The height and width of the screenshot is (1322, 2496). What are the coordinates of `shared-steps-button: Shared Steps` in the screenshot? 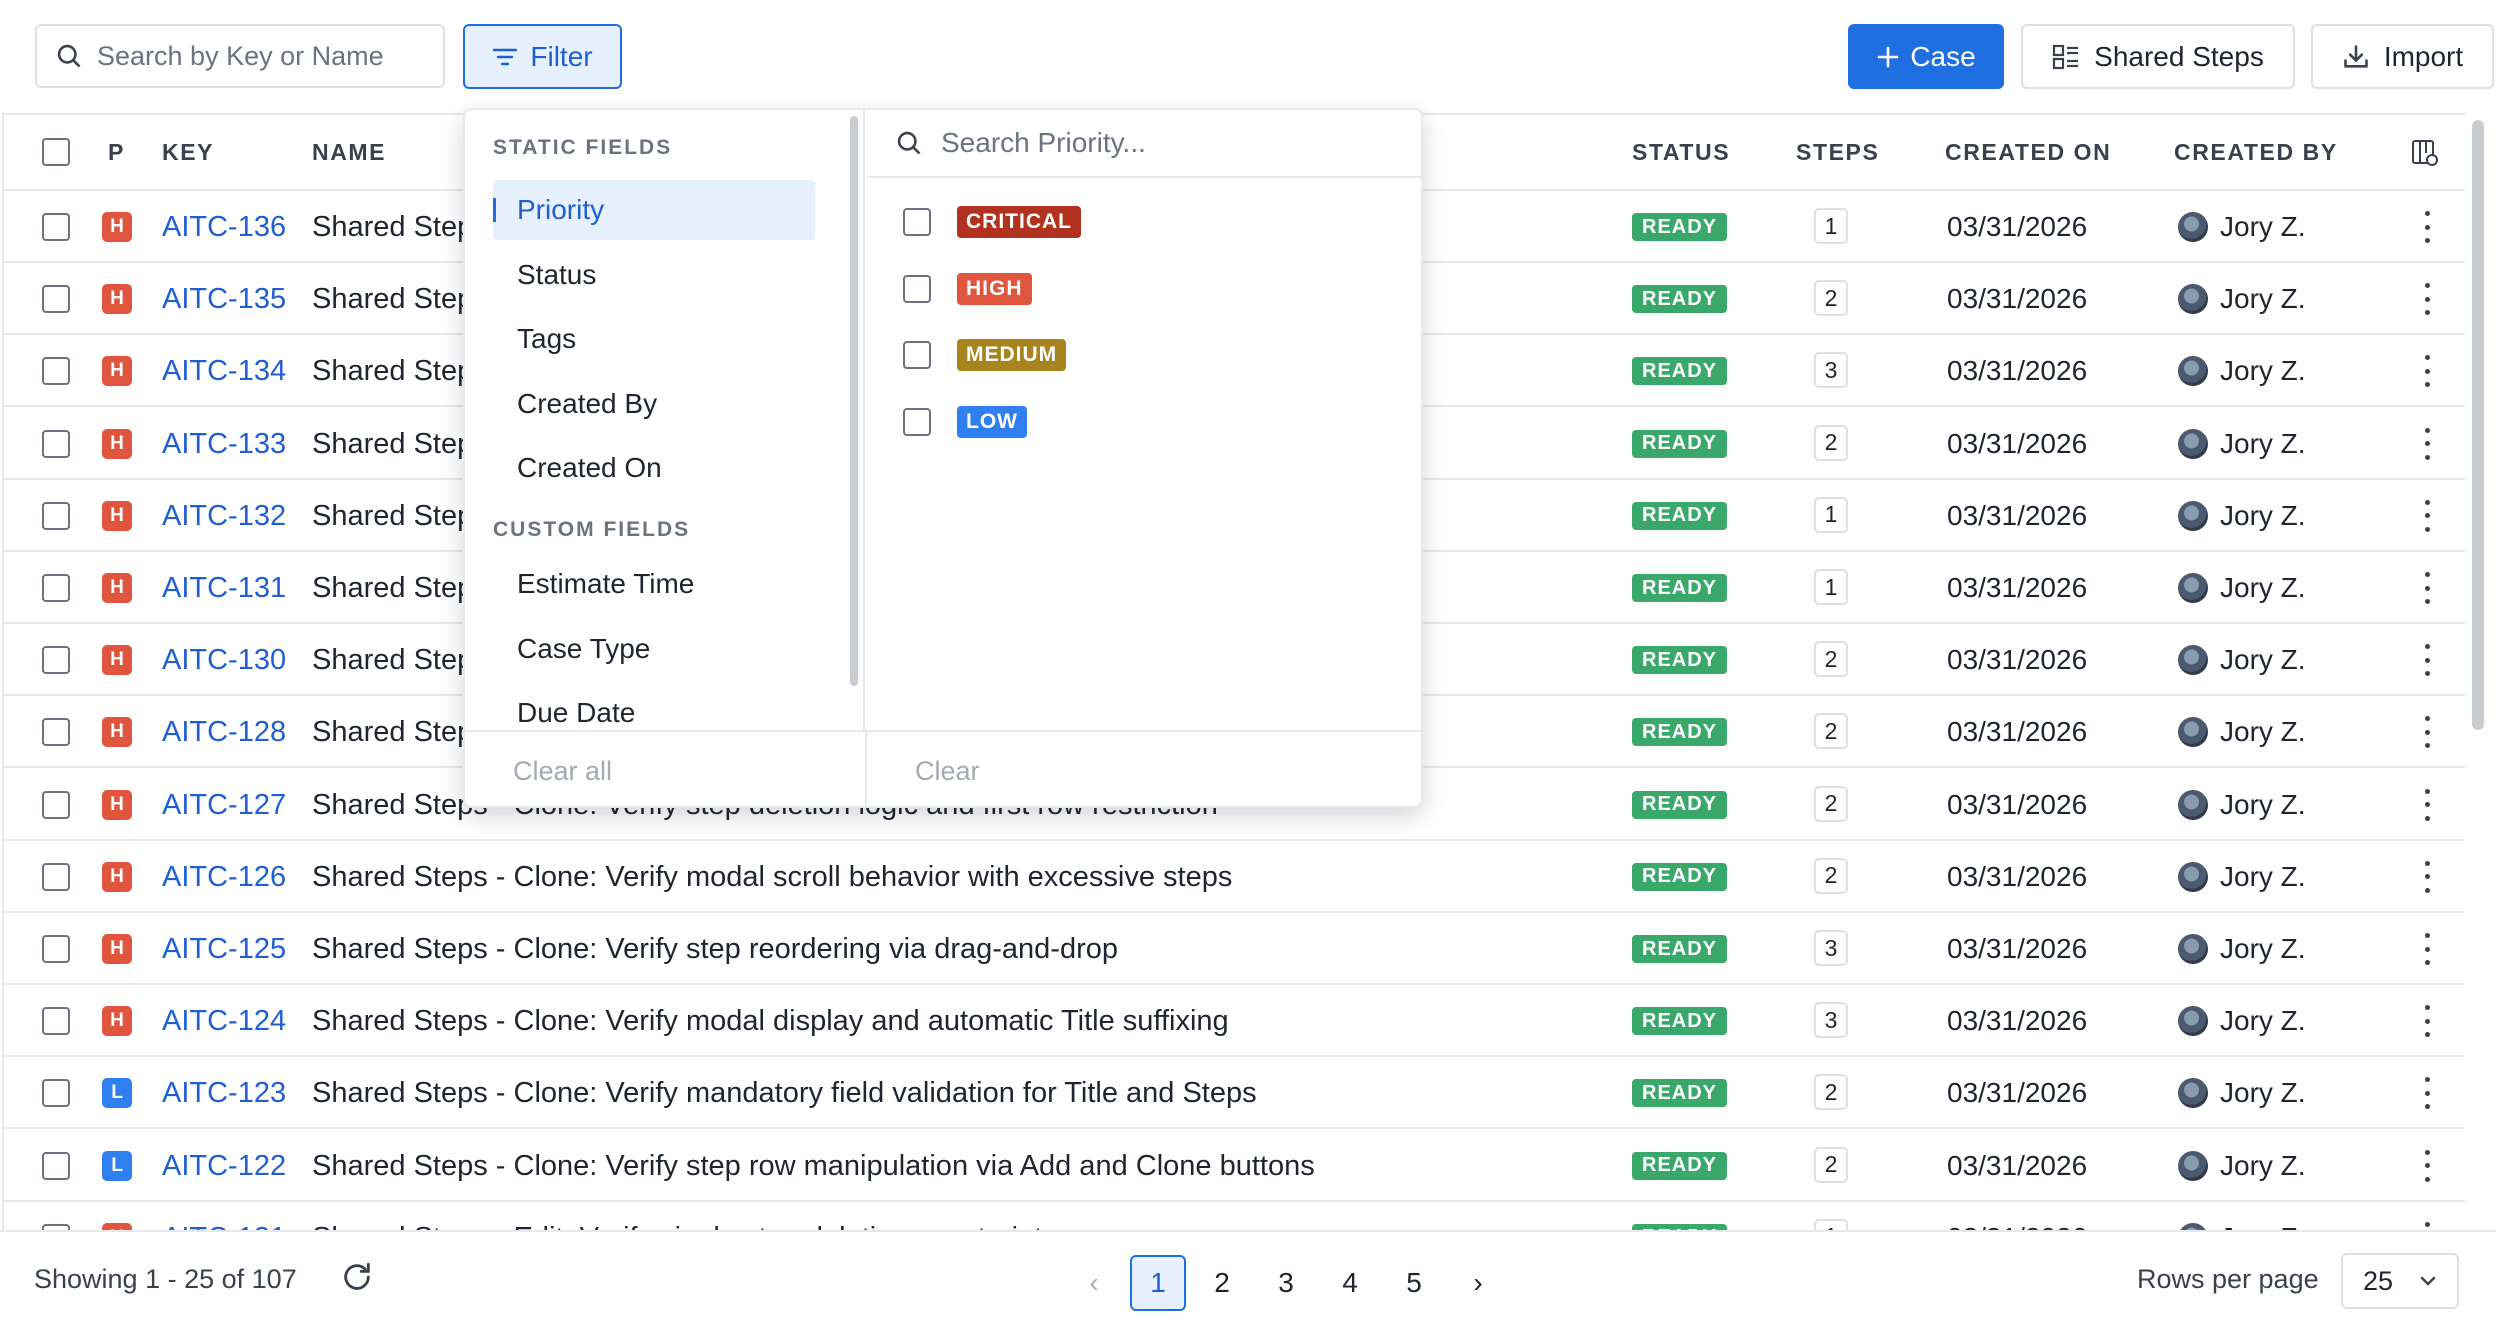 It's located at (2158, 56).